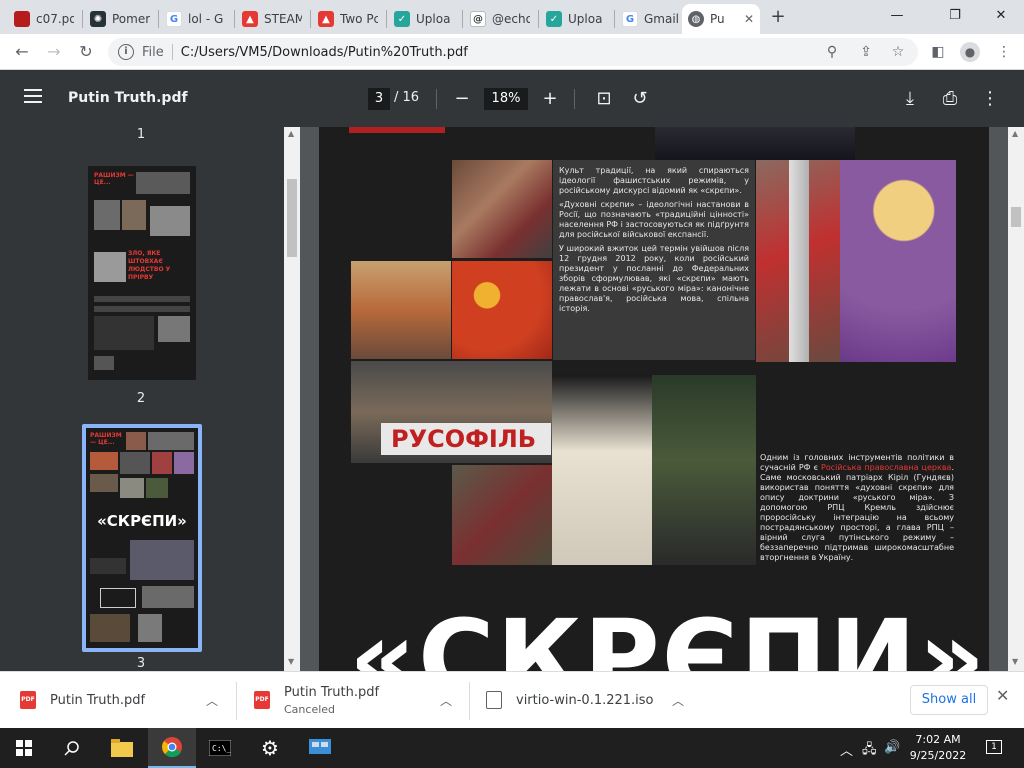  I want to click on photo-flag-pole, so click(799, 261).